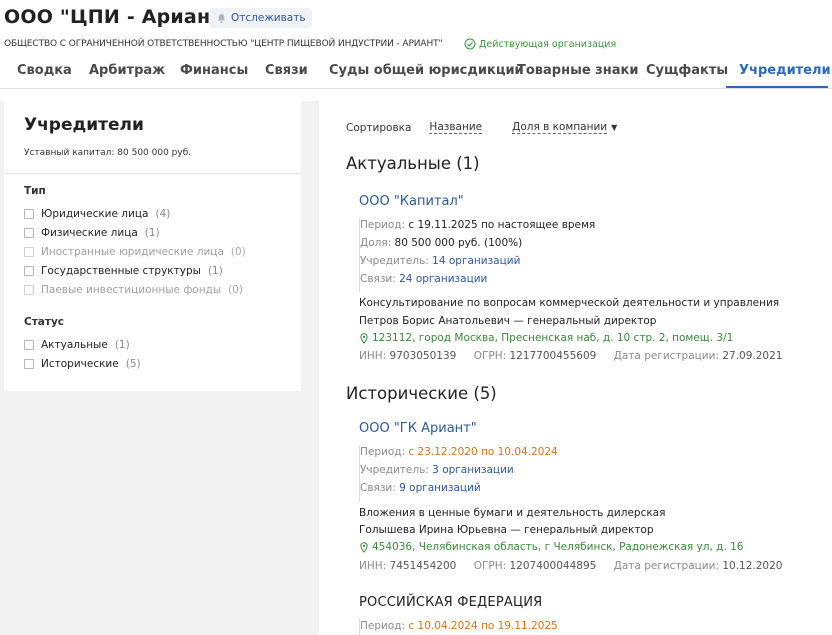  What do you see at coordinates (121, 271) in the screenshot?
I see `filter-label: Государственные структуры` at bounding box center [121, 271].